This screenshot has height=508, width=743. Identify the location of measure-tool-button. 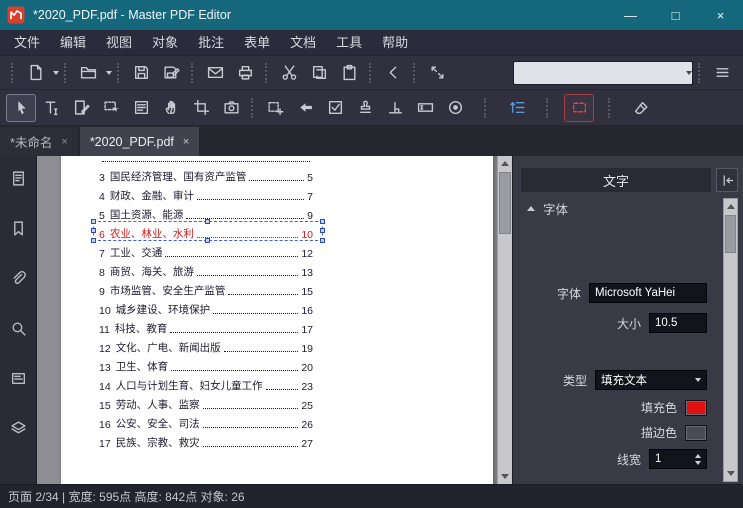
(395, 108).